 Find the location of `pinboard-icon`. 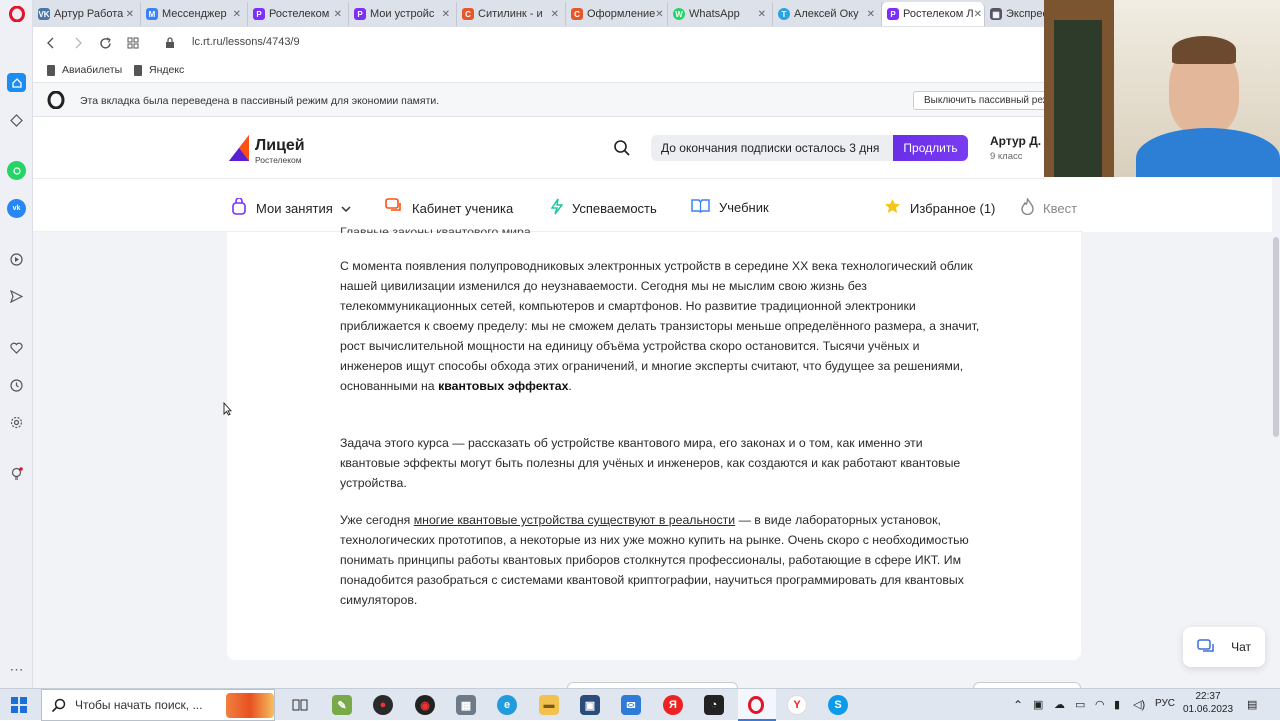

pinboard-icon is located at coordinates (16, 120).